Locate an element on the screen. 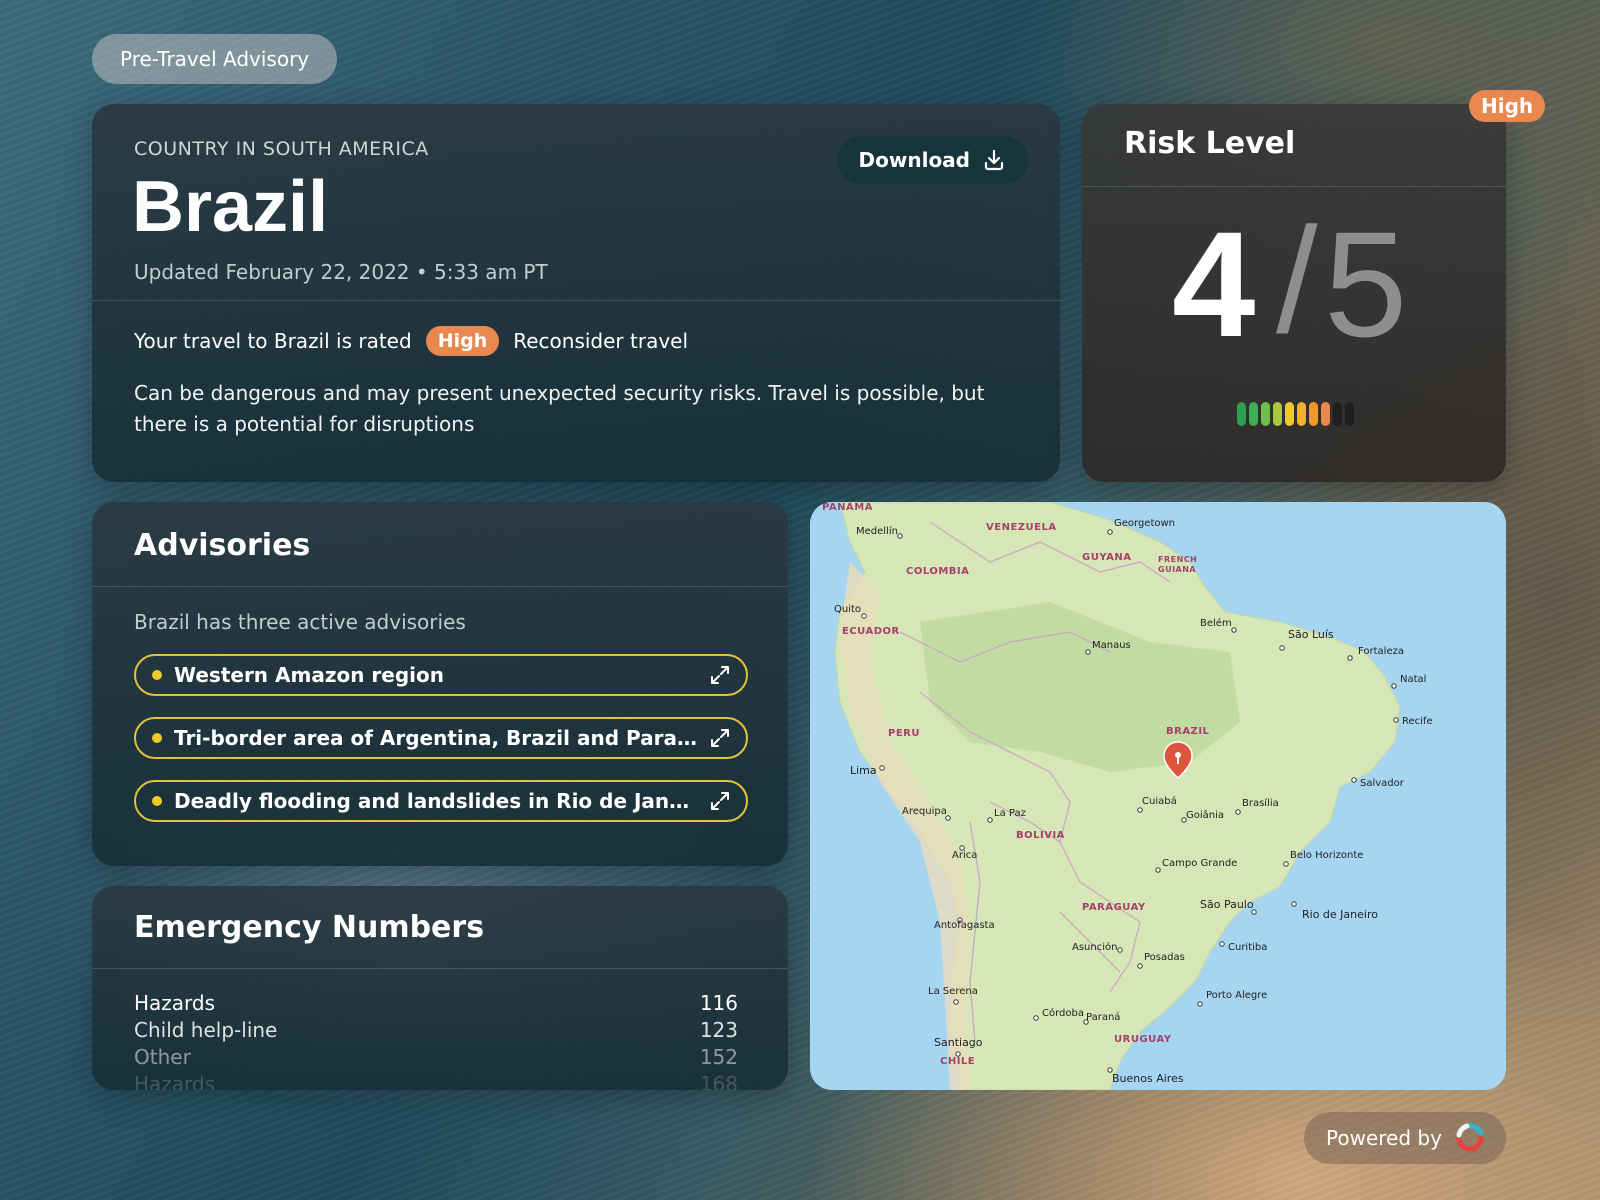  pre-travel-advisory-pill: Pre-Travel Advisory is located at coordinates (215, 59).